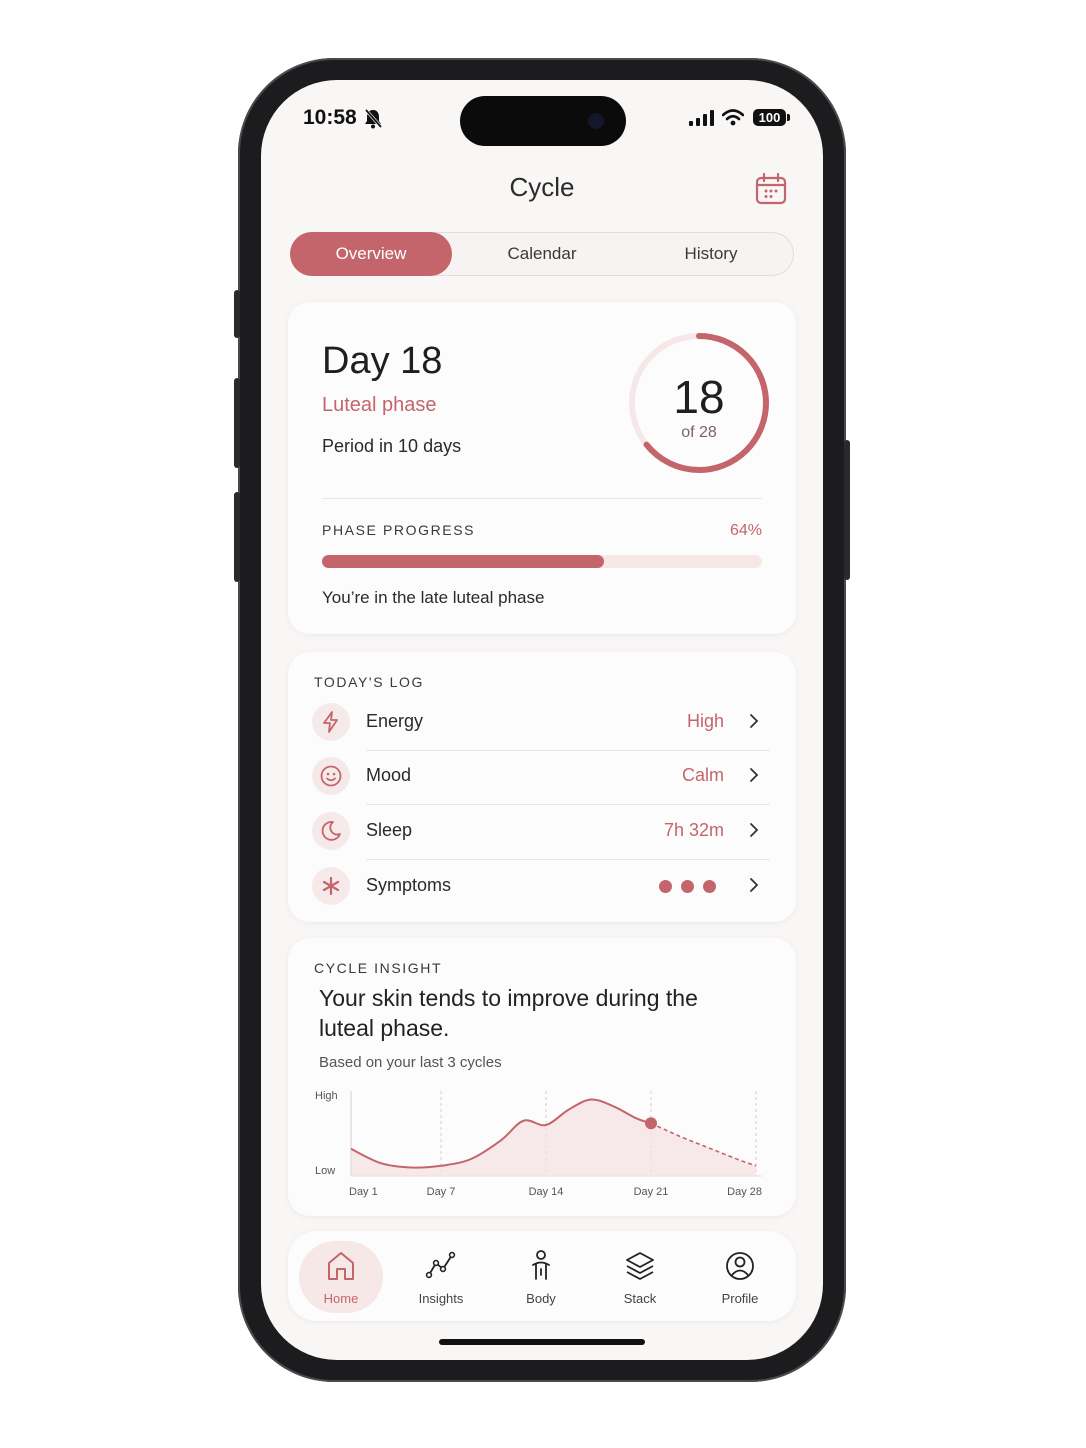 Image resolution: width=1086 pixels, height=1448 pixels. I want to click on x-tick-label: Day 7, so click(441, 1192).